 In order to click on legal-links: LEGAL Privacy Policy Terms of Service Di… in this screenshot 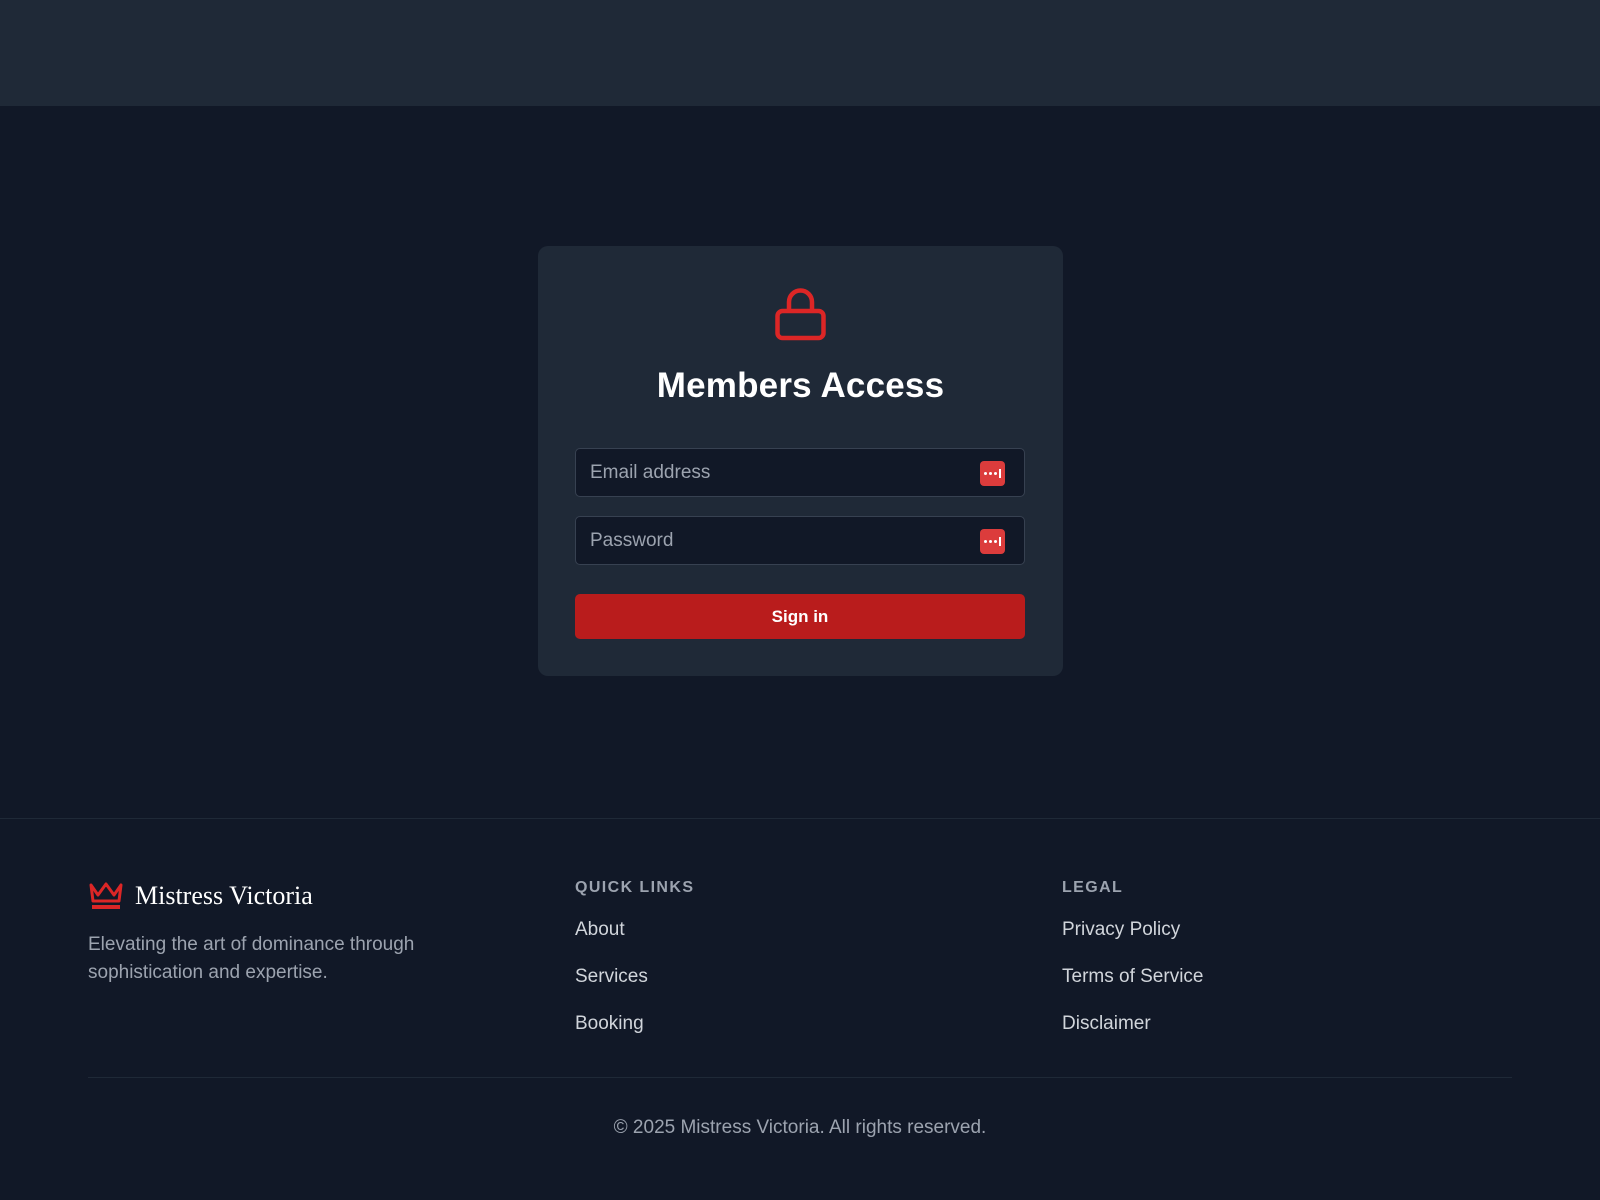, I will do `click(1132, 969)`.